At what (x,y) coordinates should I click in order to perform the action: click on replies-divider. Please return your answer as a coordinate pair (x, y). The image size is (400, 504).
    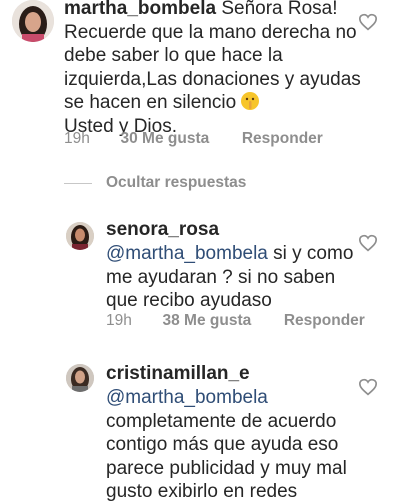
    Looking at the image, I should click on (78, 183).